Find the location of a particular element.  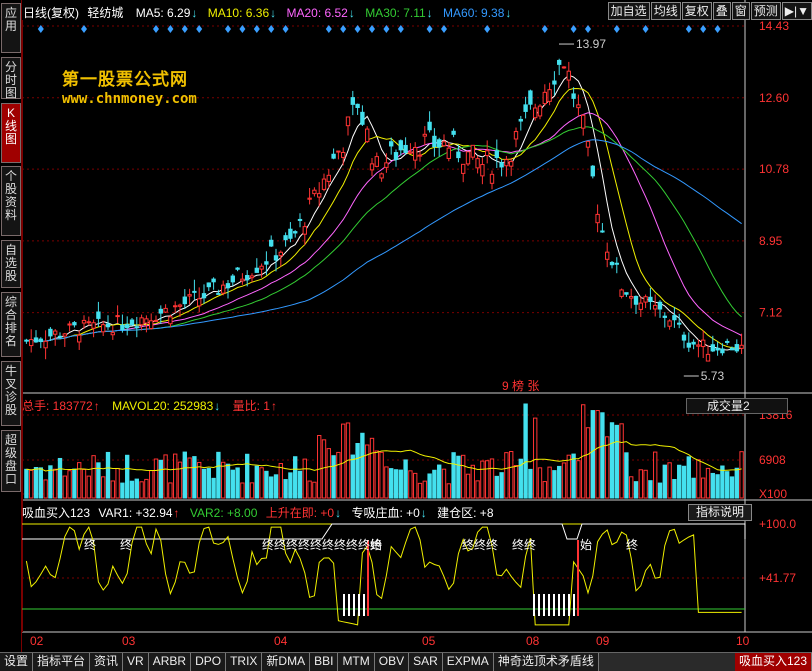

side-tab-0: 应用 is located at coordinates (11, 28).